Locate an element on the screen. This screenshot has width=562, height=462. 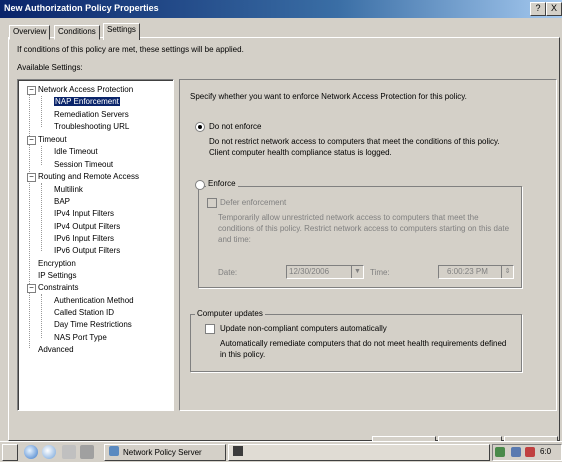
tree-node-idle-timeout: Idle Timeout is located at coordinates (76, 151).